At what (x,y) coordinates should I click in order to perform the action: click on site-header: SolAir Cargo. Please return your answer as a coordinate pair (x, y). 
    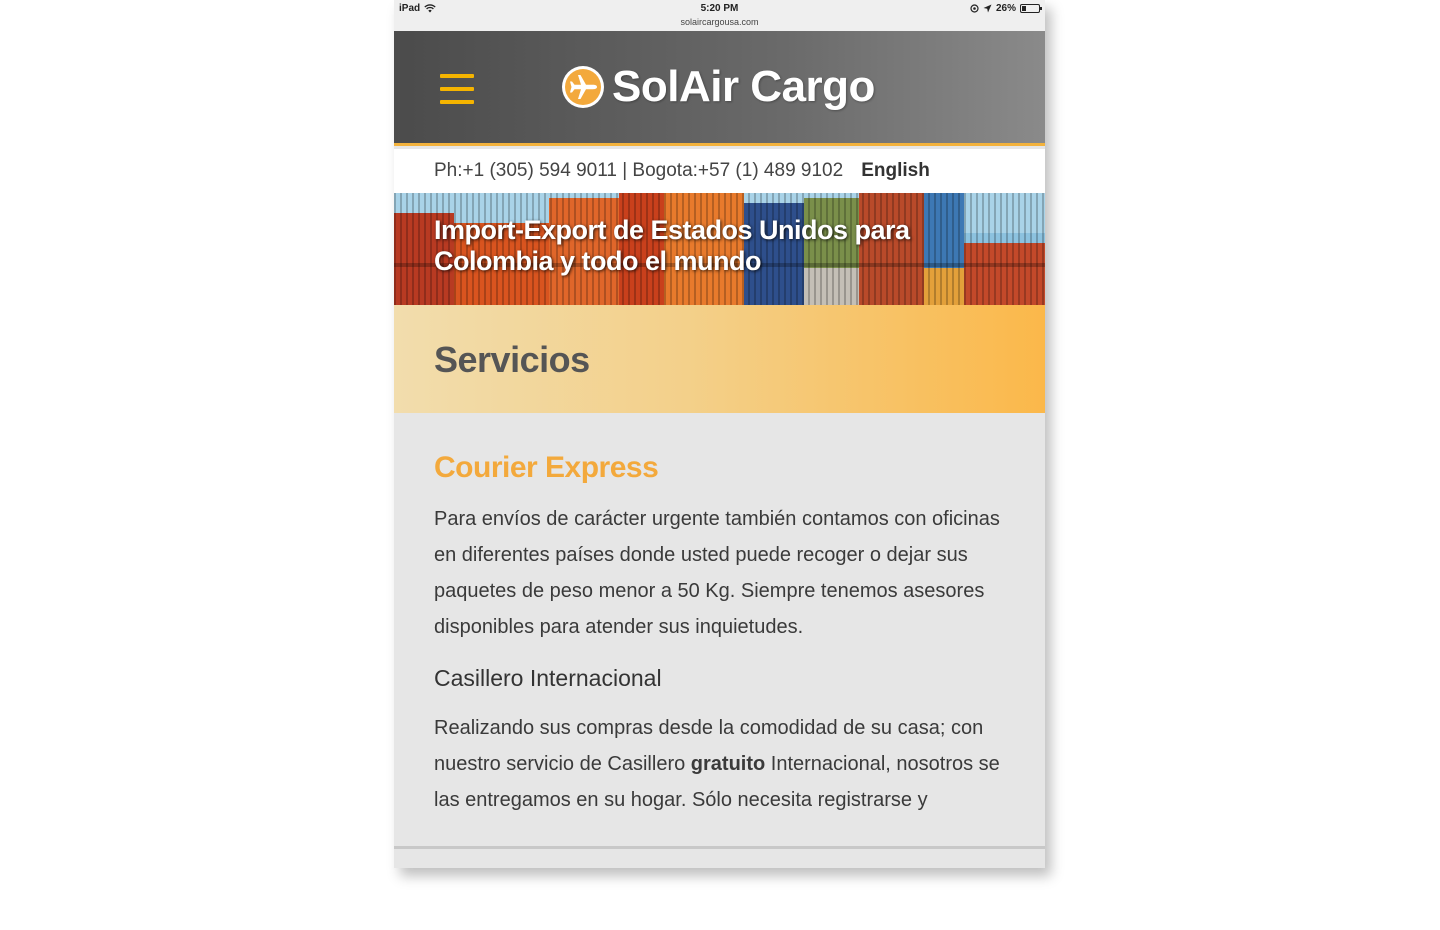
    Looking at the image, I should click on (719, 88).